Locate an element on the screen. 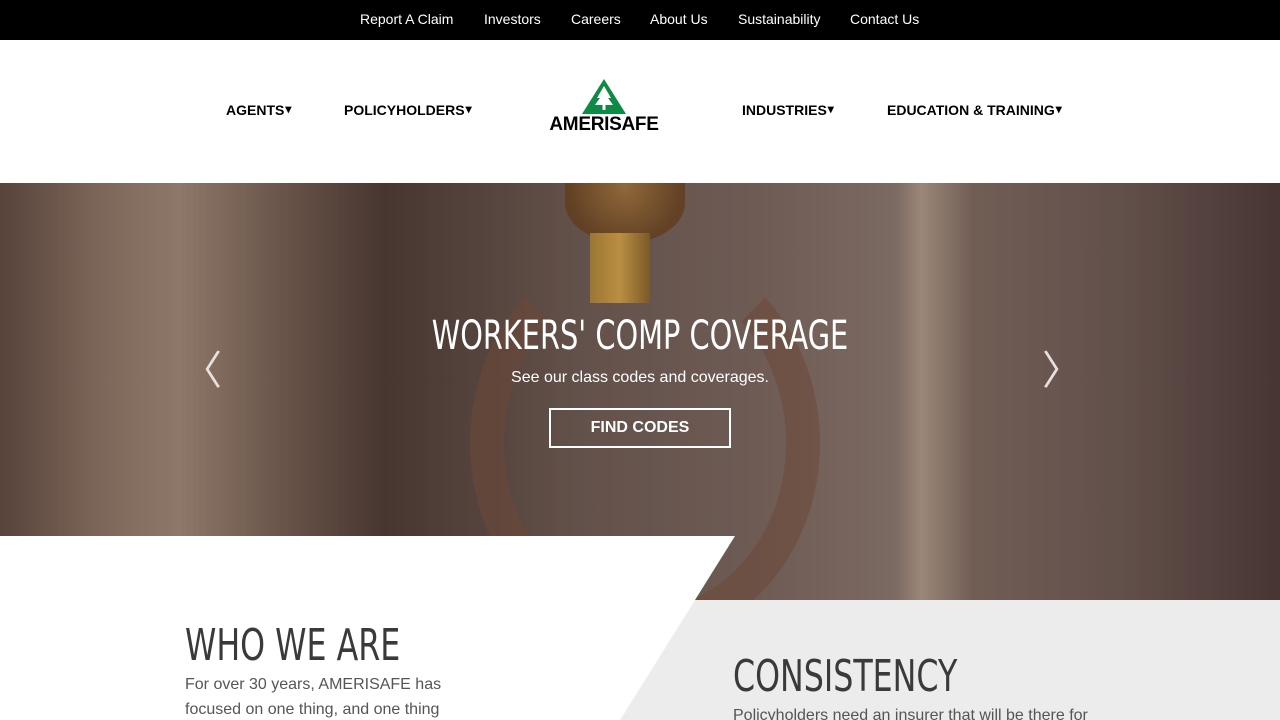 This screenshot has width=1280, height=720. consistency-heading: CONSISTENCY is located at coordinates (845, 676).